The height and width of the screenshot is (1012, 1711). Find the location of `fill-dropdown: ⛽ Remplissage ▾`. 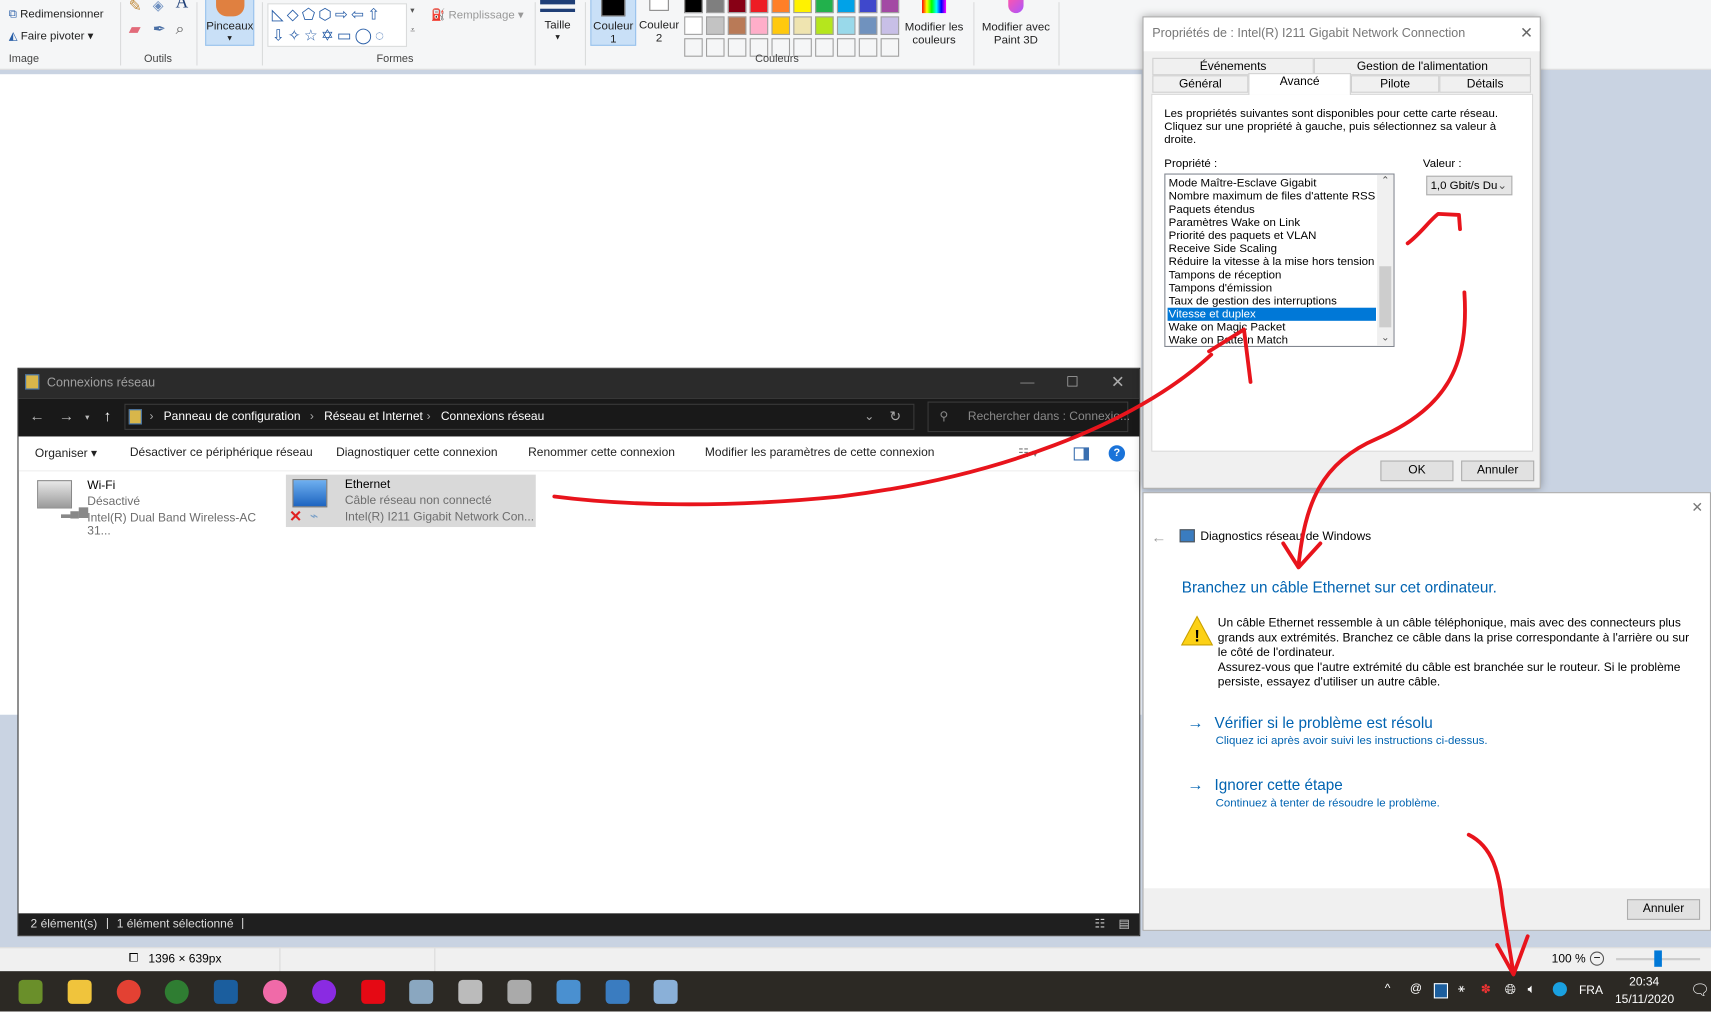

fill-dropdown: ⛽ Remplissage ▾ is located at coordinates (477, 15).